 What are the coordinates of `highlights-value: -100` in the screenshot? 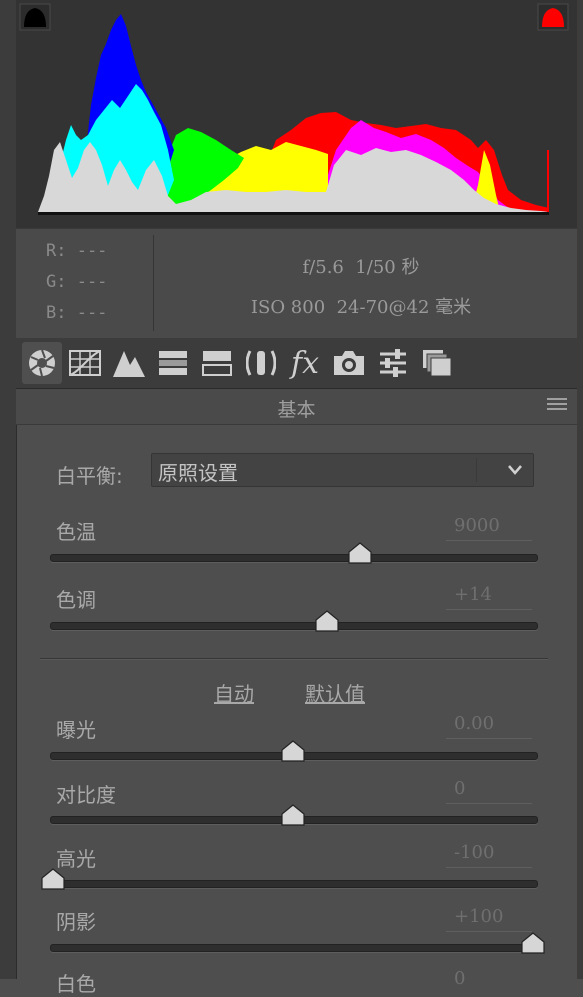 It's located at (489, 855).